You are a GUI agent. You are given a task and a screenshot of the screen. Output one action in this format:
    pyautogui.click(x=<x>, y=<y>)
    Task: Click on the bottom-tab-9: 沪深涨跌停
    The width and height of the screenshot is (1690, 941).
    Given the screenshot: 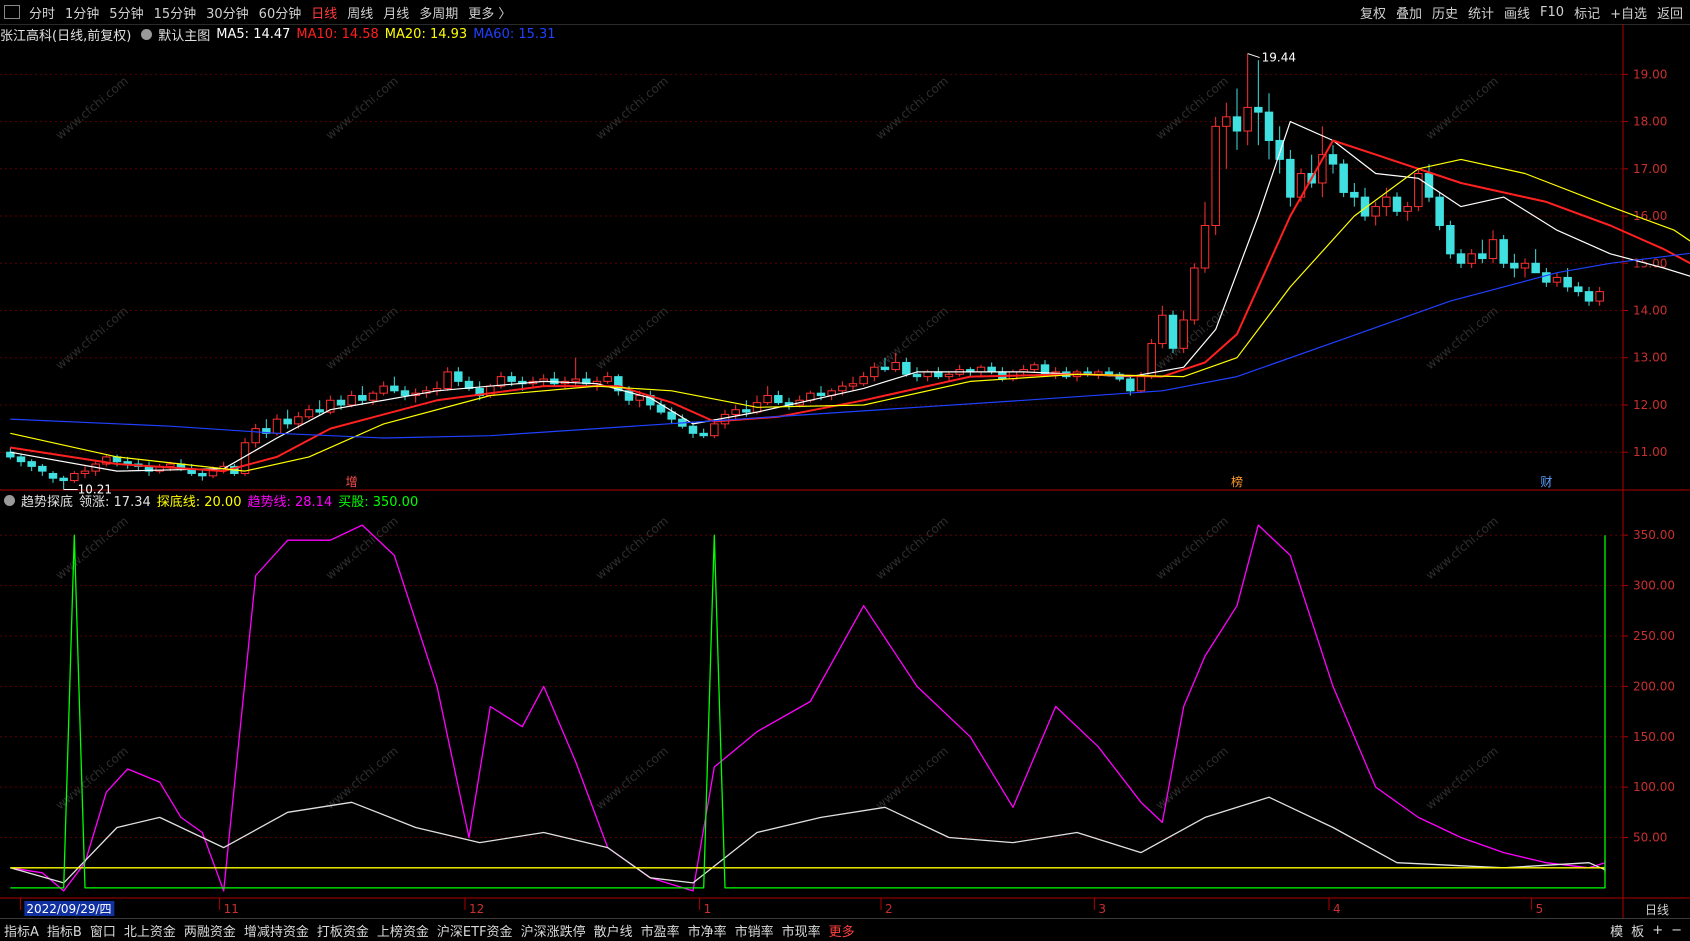 What is the action you would take?
    pyautogui.click(x=553, y=930)
    